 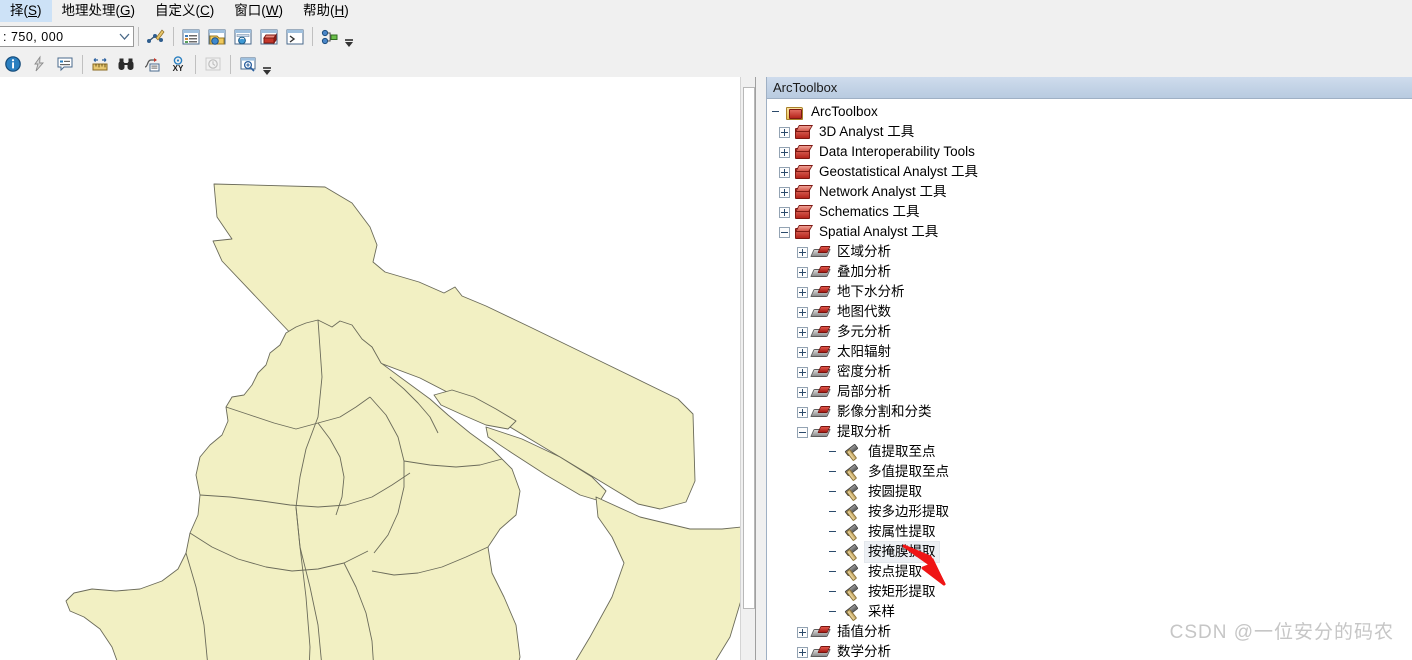 I want to click on tree-node-segmentation-classification: 影像分割和分类, so click(x=1089, y=412).